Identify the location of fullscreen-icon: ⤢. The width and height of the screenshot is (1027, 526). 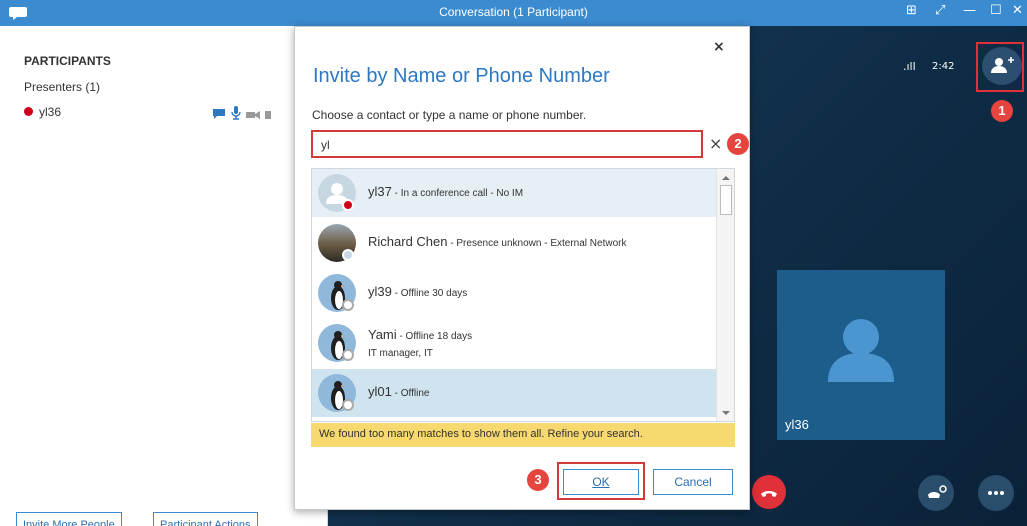
(940, 10).